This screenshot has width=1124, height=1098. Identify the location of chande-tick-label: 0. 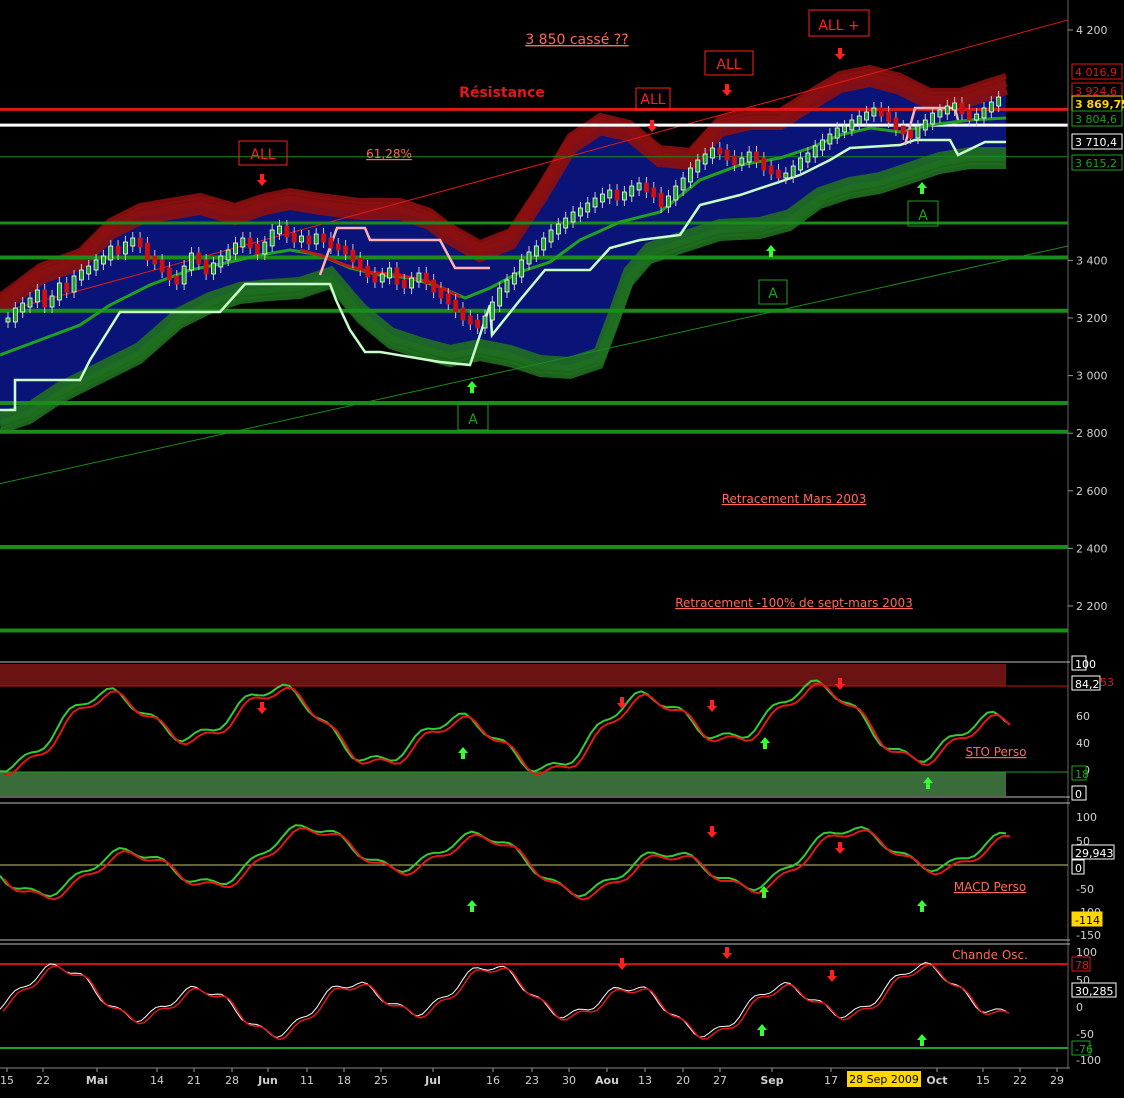
(1079, 1007).